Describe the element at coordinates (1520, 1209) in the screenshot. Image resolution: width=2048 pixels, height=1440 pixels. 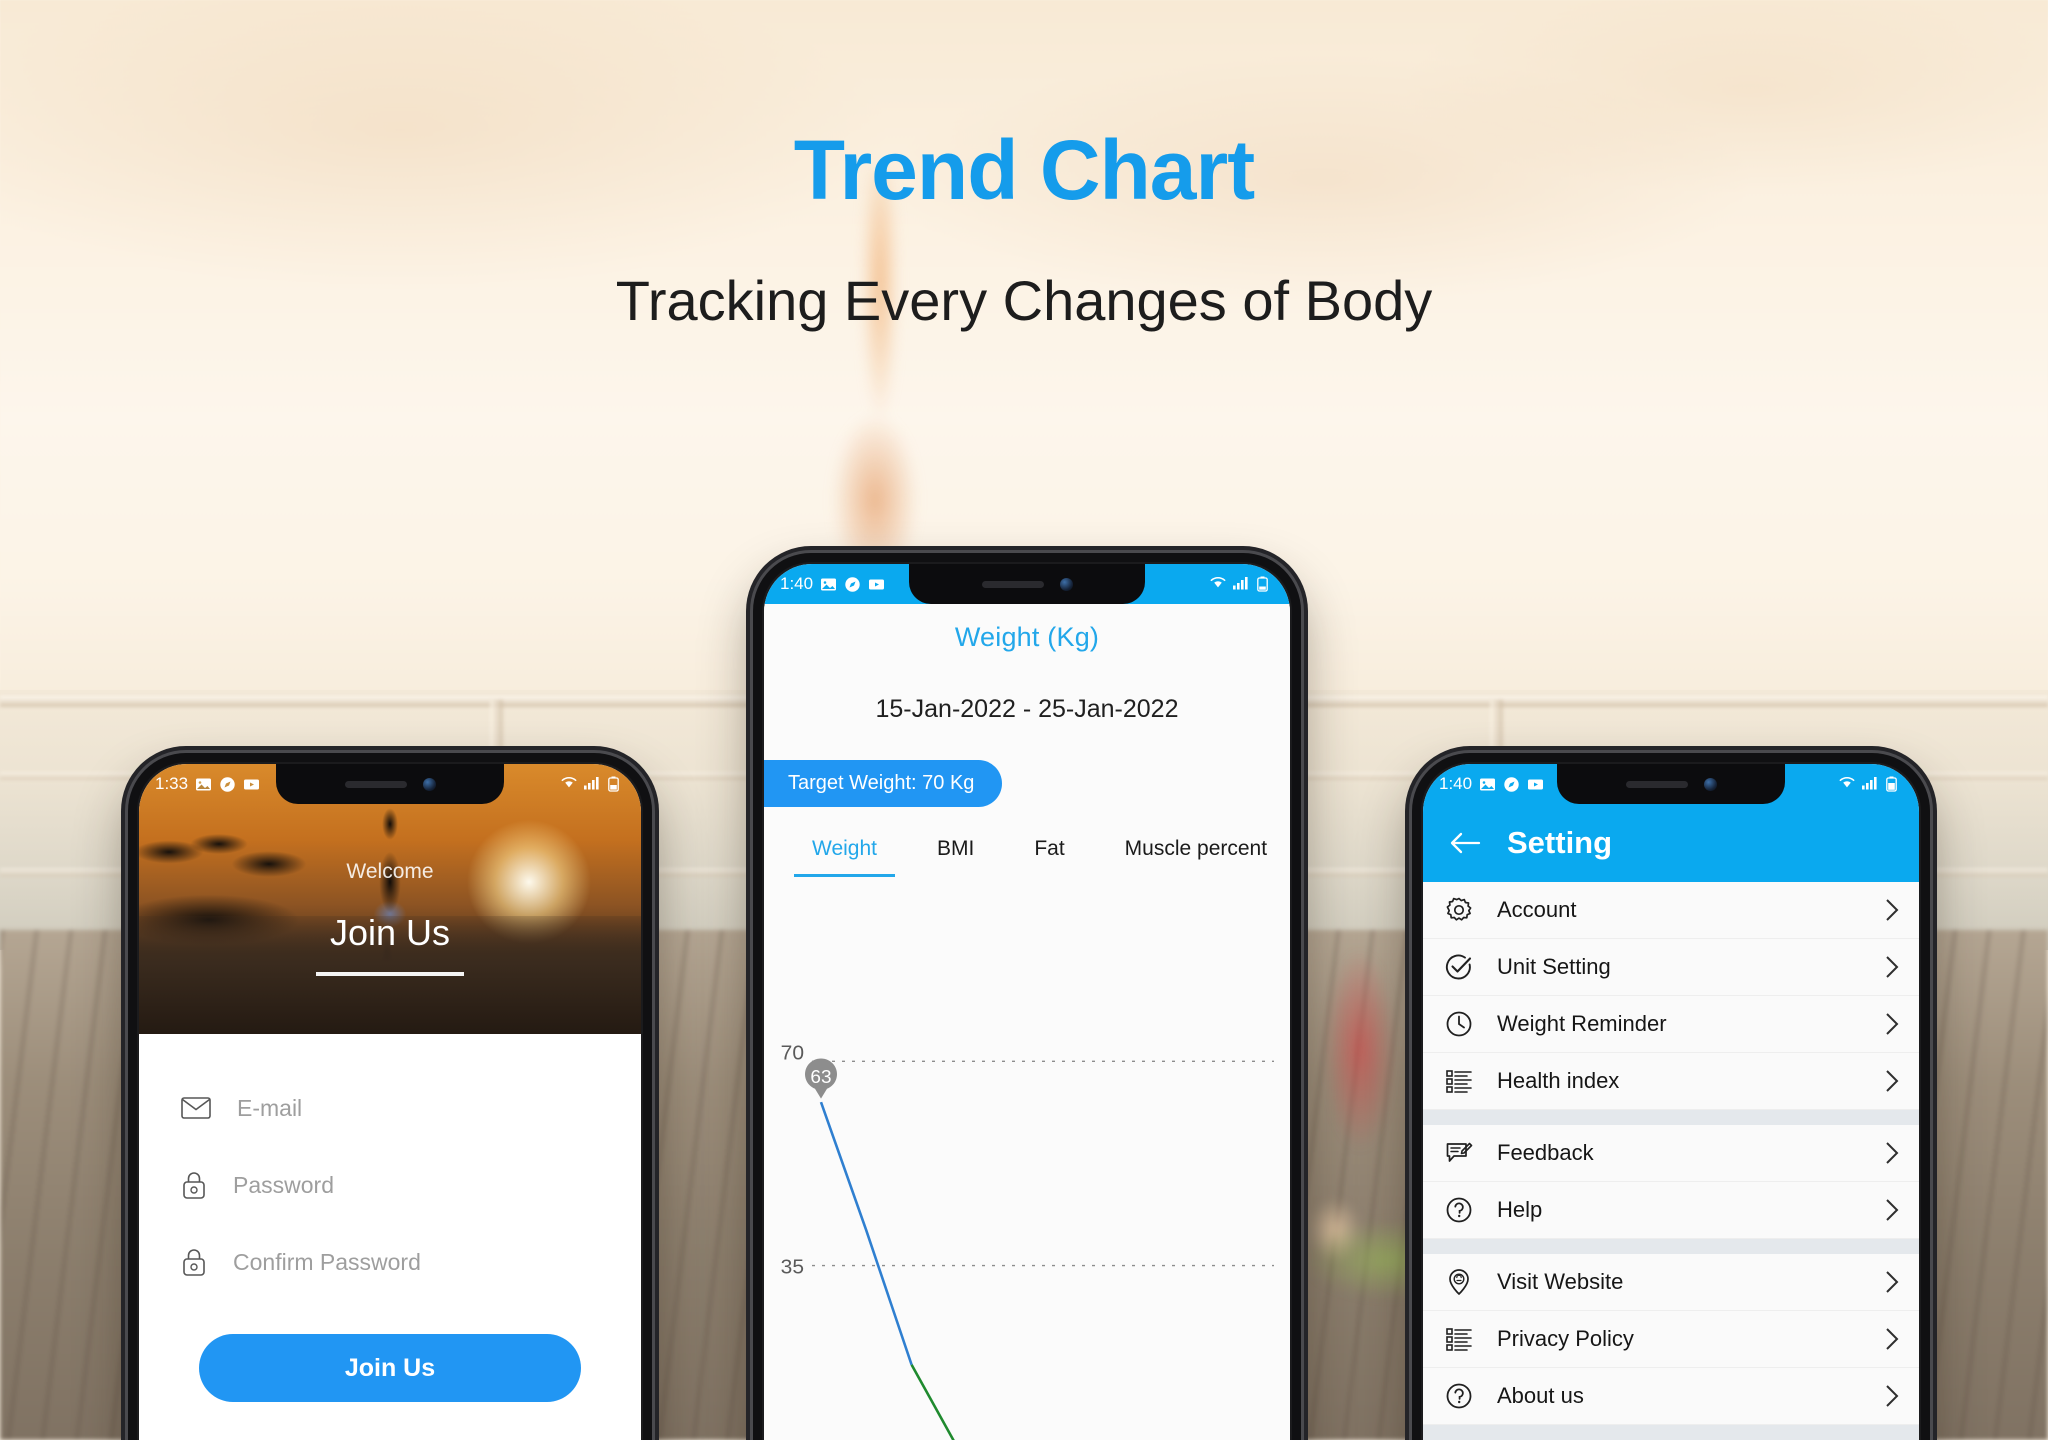
I see `setting-item-label: Help` at that location.